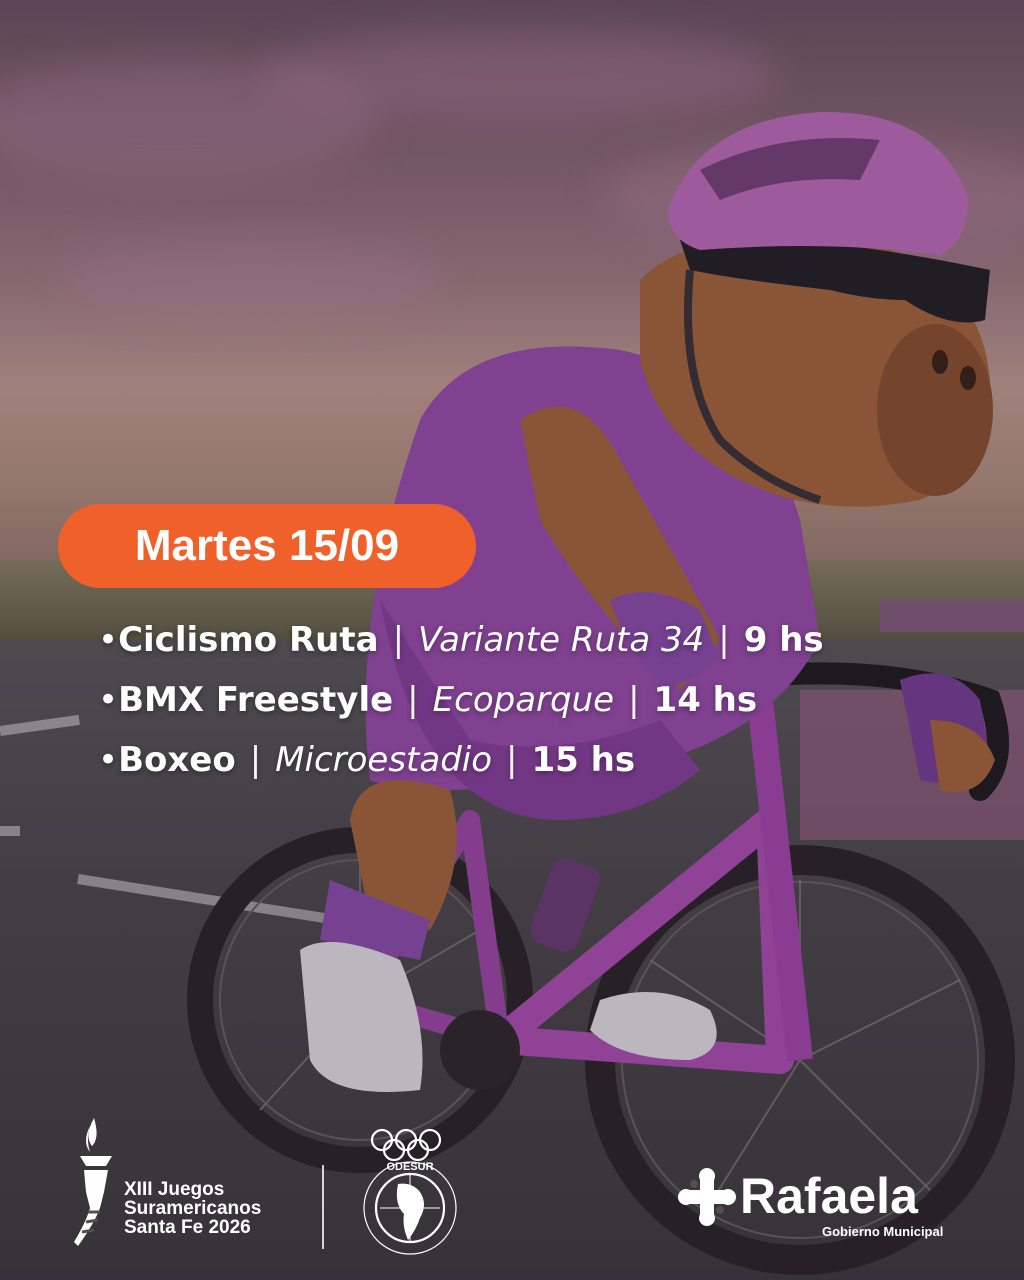  I want to click on event-time: 9 hs, so click(783, 640).